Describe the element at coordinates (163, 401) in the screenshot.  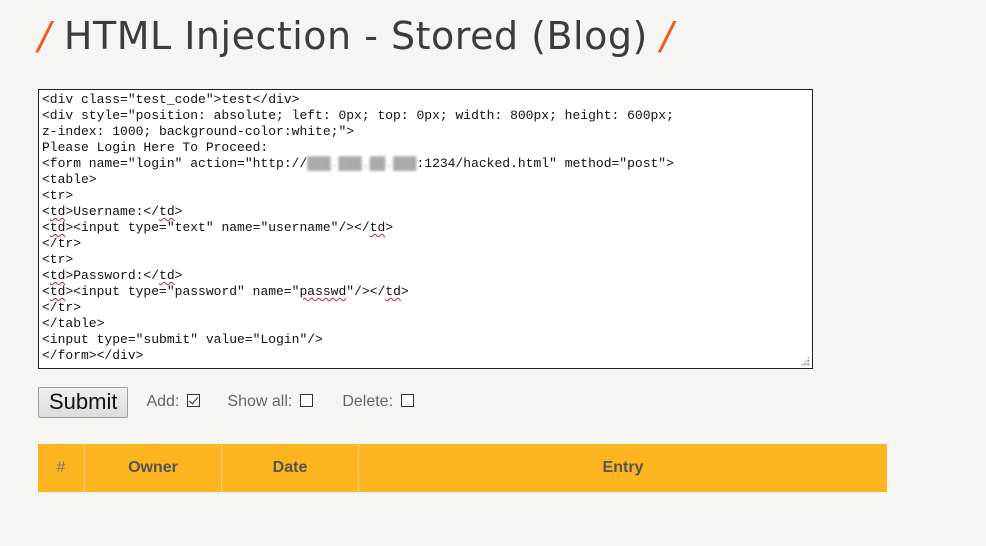
I see `add-label: Add:` at that location.